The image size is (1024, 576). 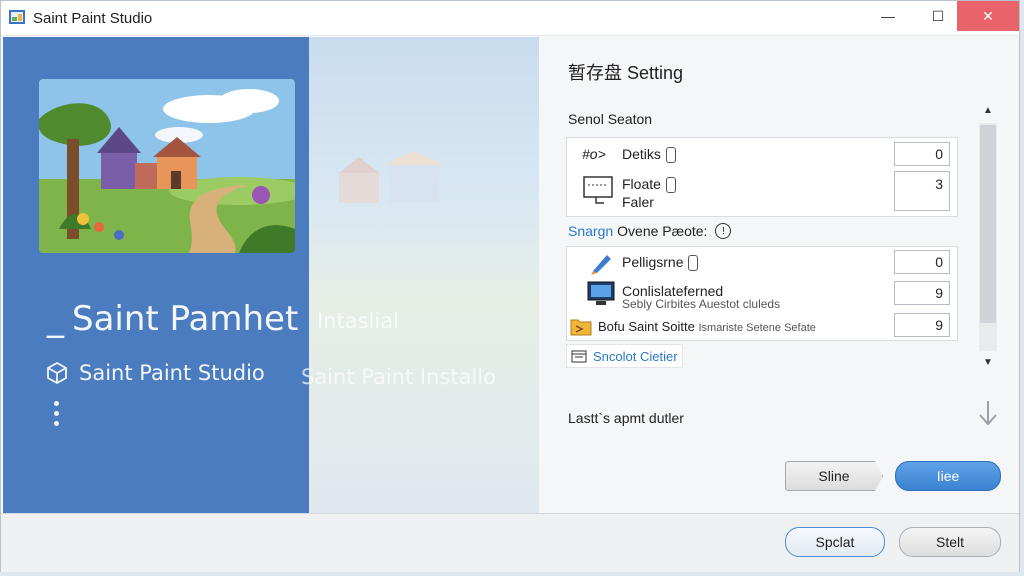 I want to click on setting-value-conlislateferned: 9, so click(x=922, y=293).